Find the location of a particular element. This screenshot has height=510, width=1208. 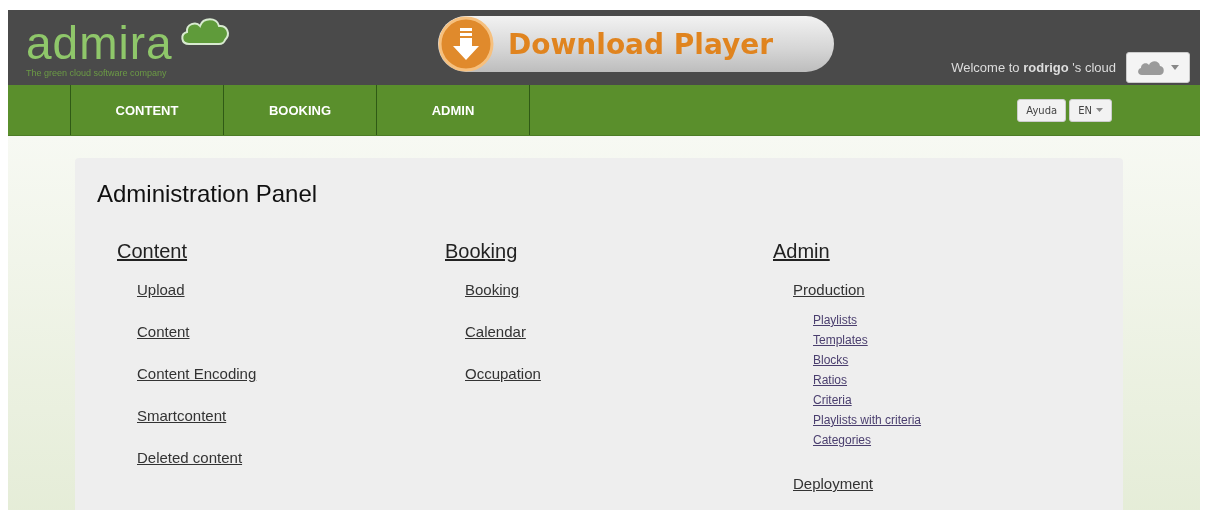

menu-link: Smartcontent is located at coordinates (182, 415).